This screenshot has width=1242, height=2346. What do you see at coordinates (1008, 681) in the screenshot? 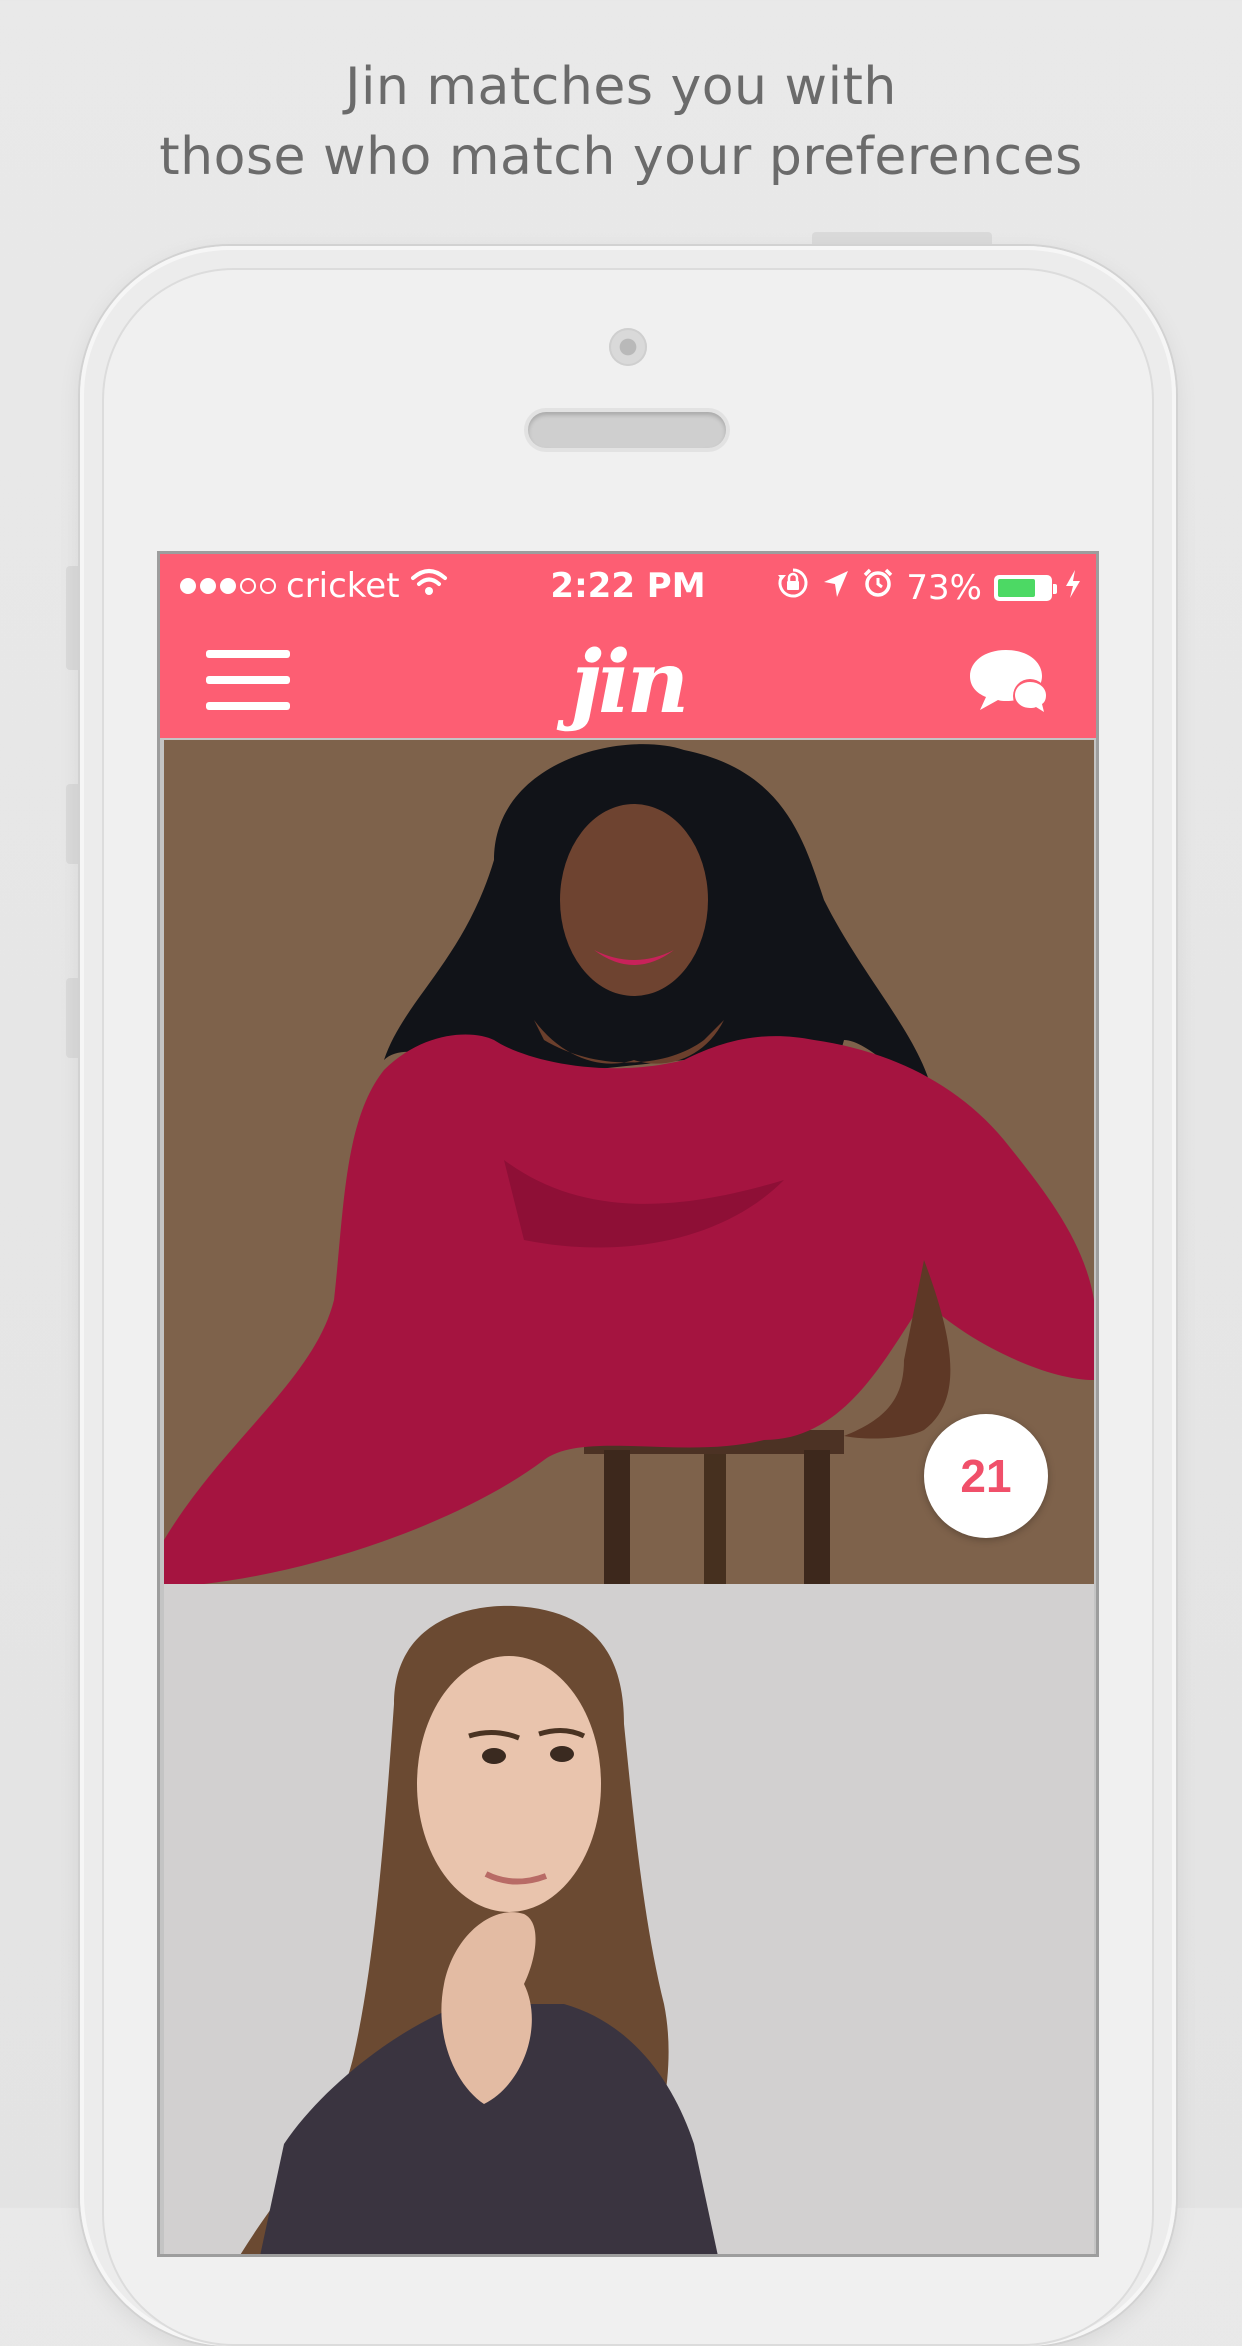
I see `chat-button` at bounding box center [1008, 681].